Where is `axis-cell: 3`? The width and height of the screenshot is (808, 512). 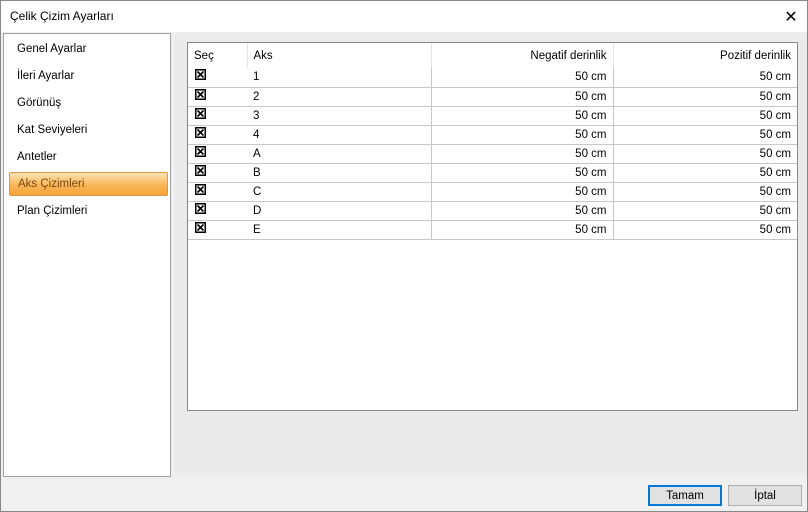 axis-cell: 3 is located at coordinates (339, 116).